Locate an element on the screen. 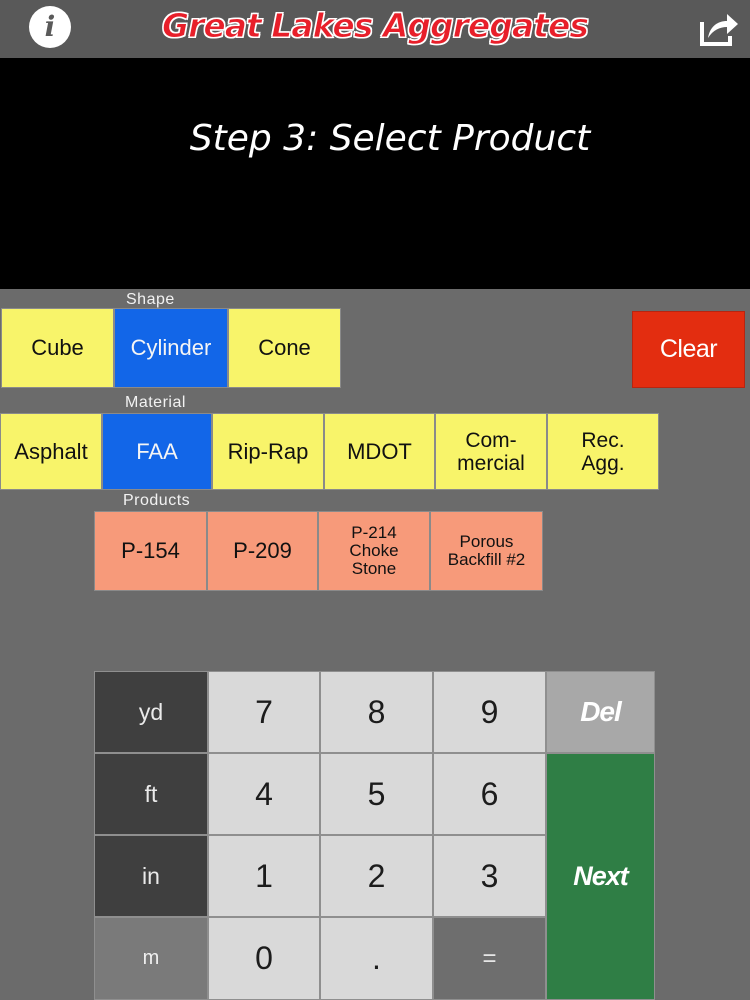 Image resolution: width=750 pixels, height=1000 pixels. material-mdot-button: MDOT is located at coordinates (379, 451).